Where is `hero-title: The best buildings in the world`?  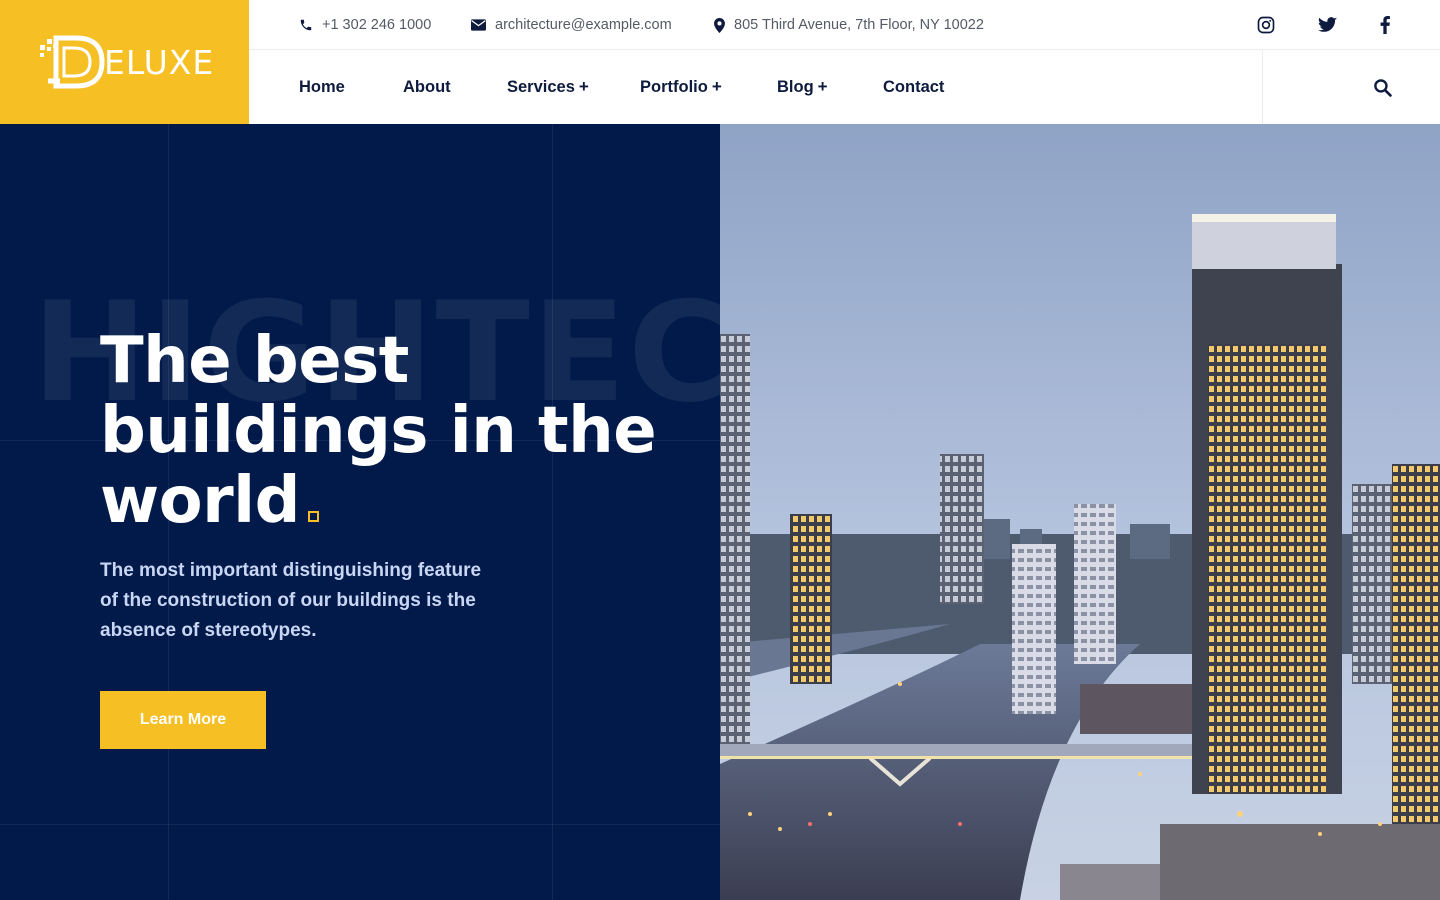
hero-title: The best buildings in the world is located at coordinates (380, 431).